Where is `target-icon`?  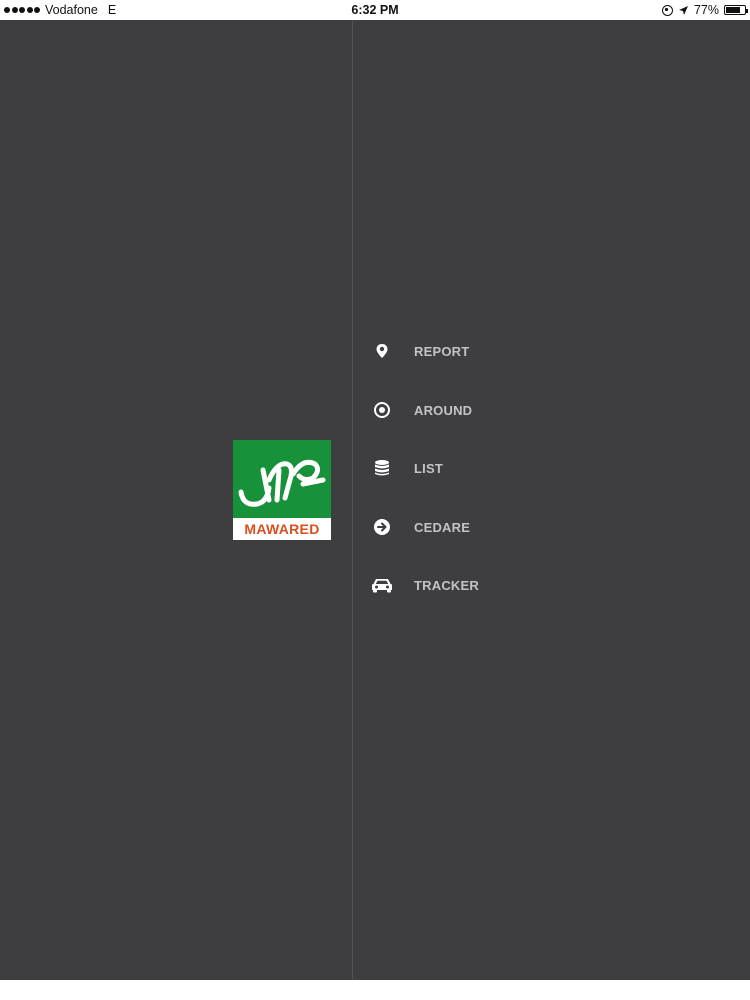
target-icon is located at coordinates (382, 410).